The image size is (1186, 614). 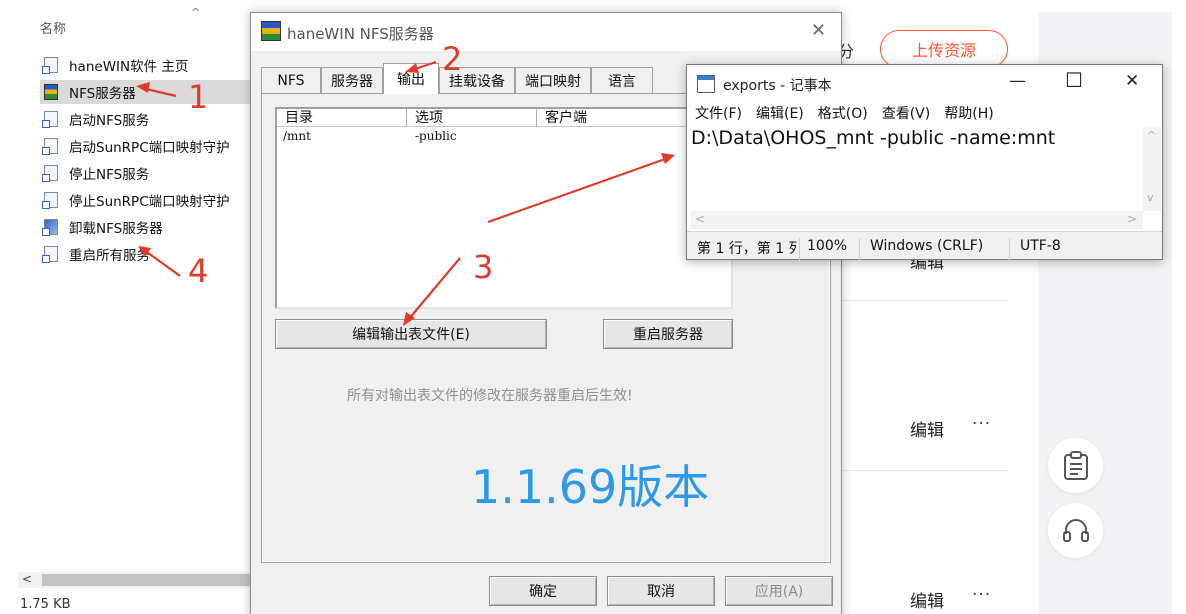 I want to click on cancel-button: 取消, so click(x=661, y=591).